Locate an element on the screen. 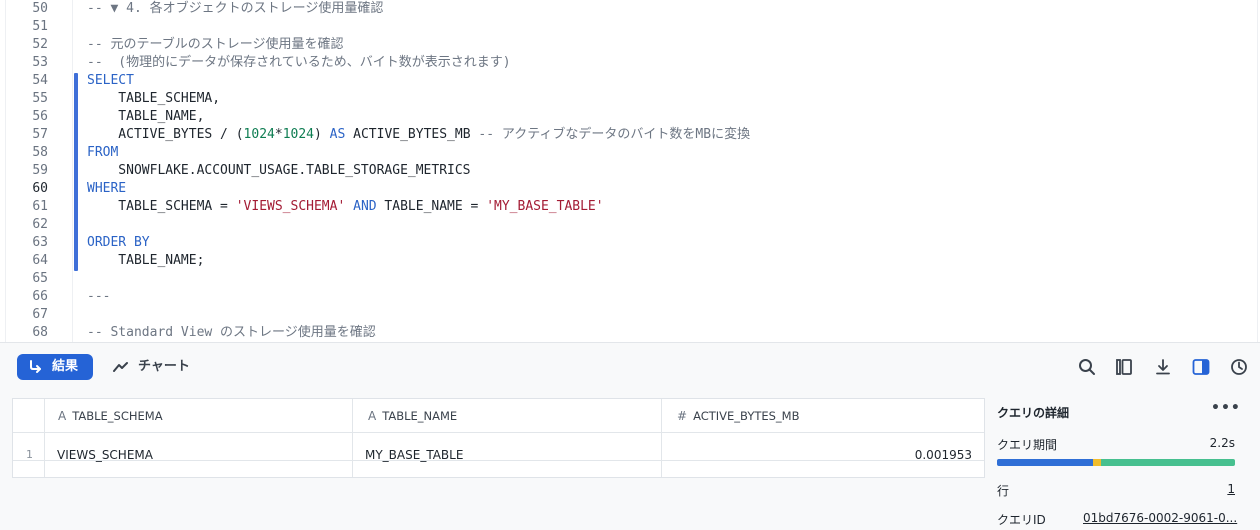  history-icon is located at coordinates (1239, 367).